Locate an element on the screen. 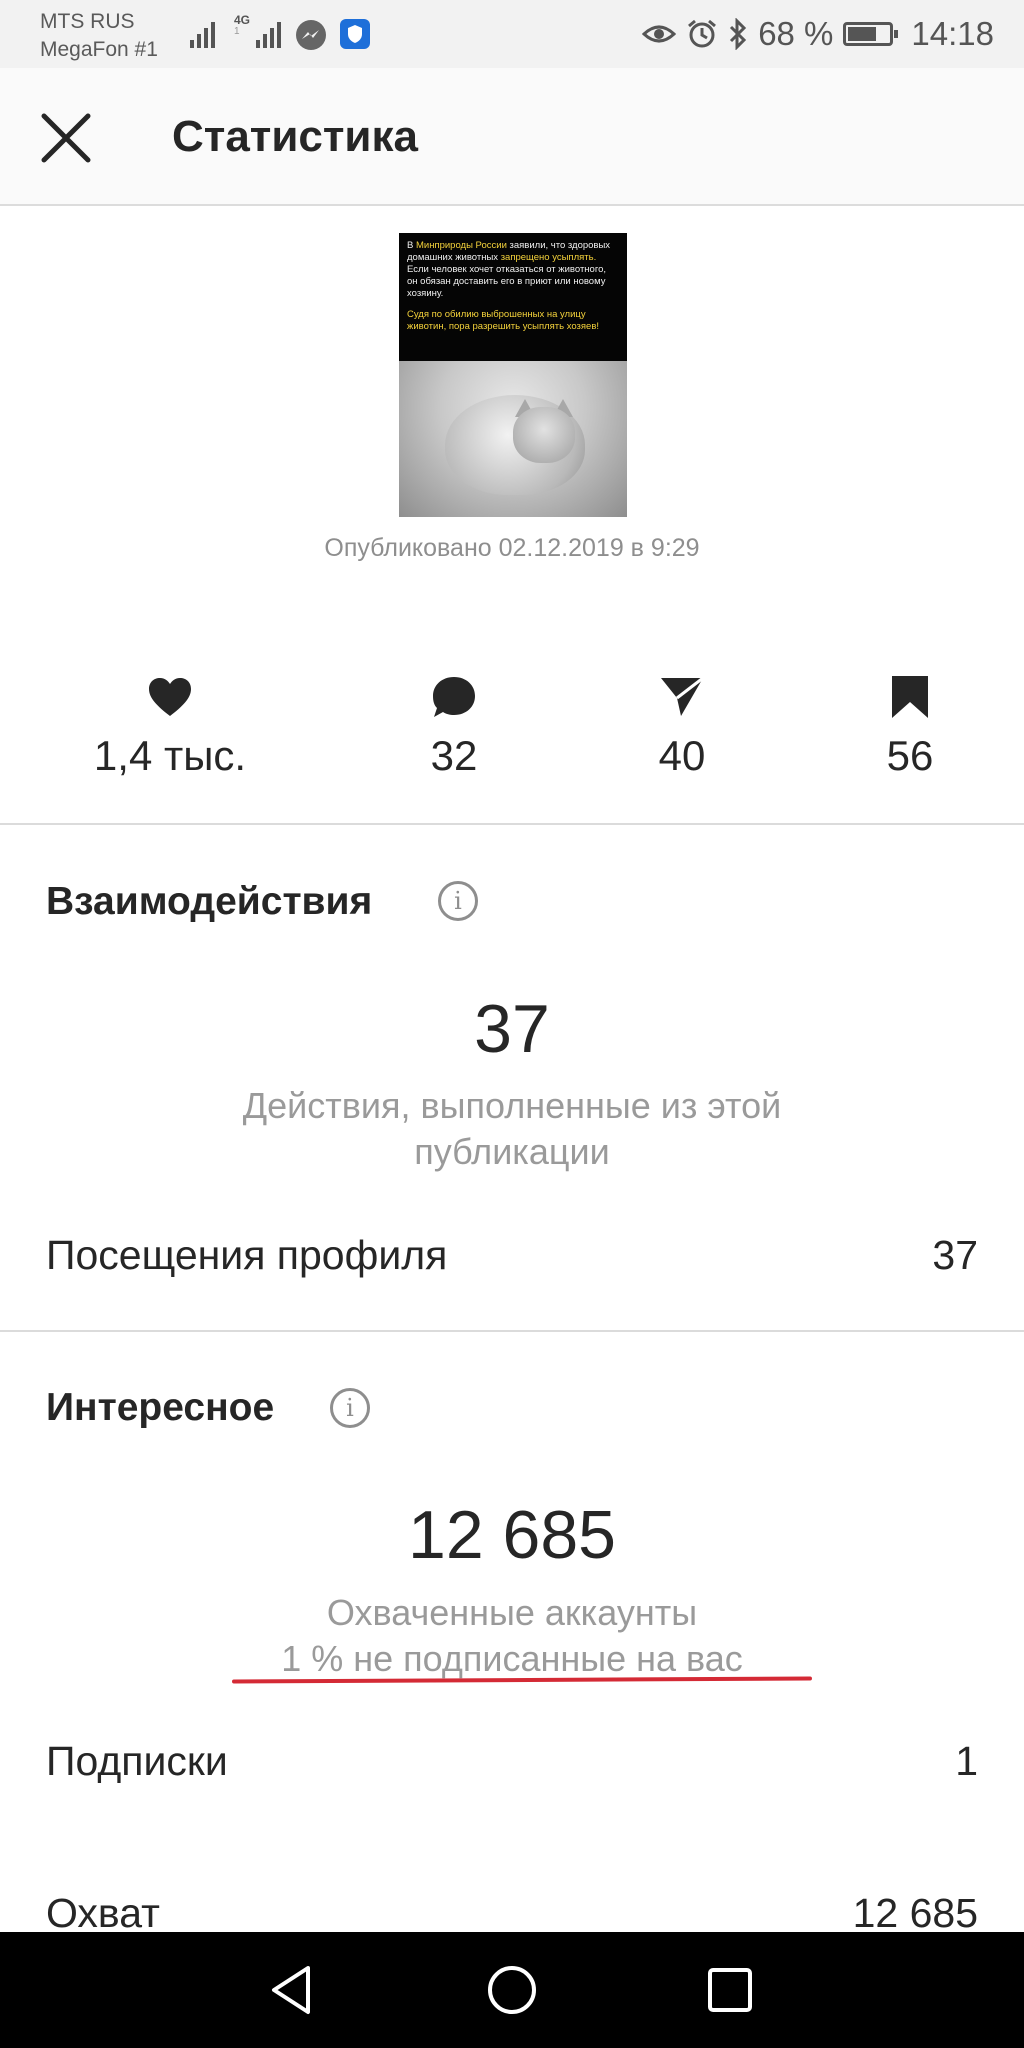 The height and width of the screenshot is (2048, 1024). page-title: Статистика is located at coordinates (295, 136).